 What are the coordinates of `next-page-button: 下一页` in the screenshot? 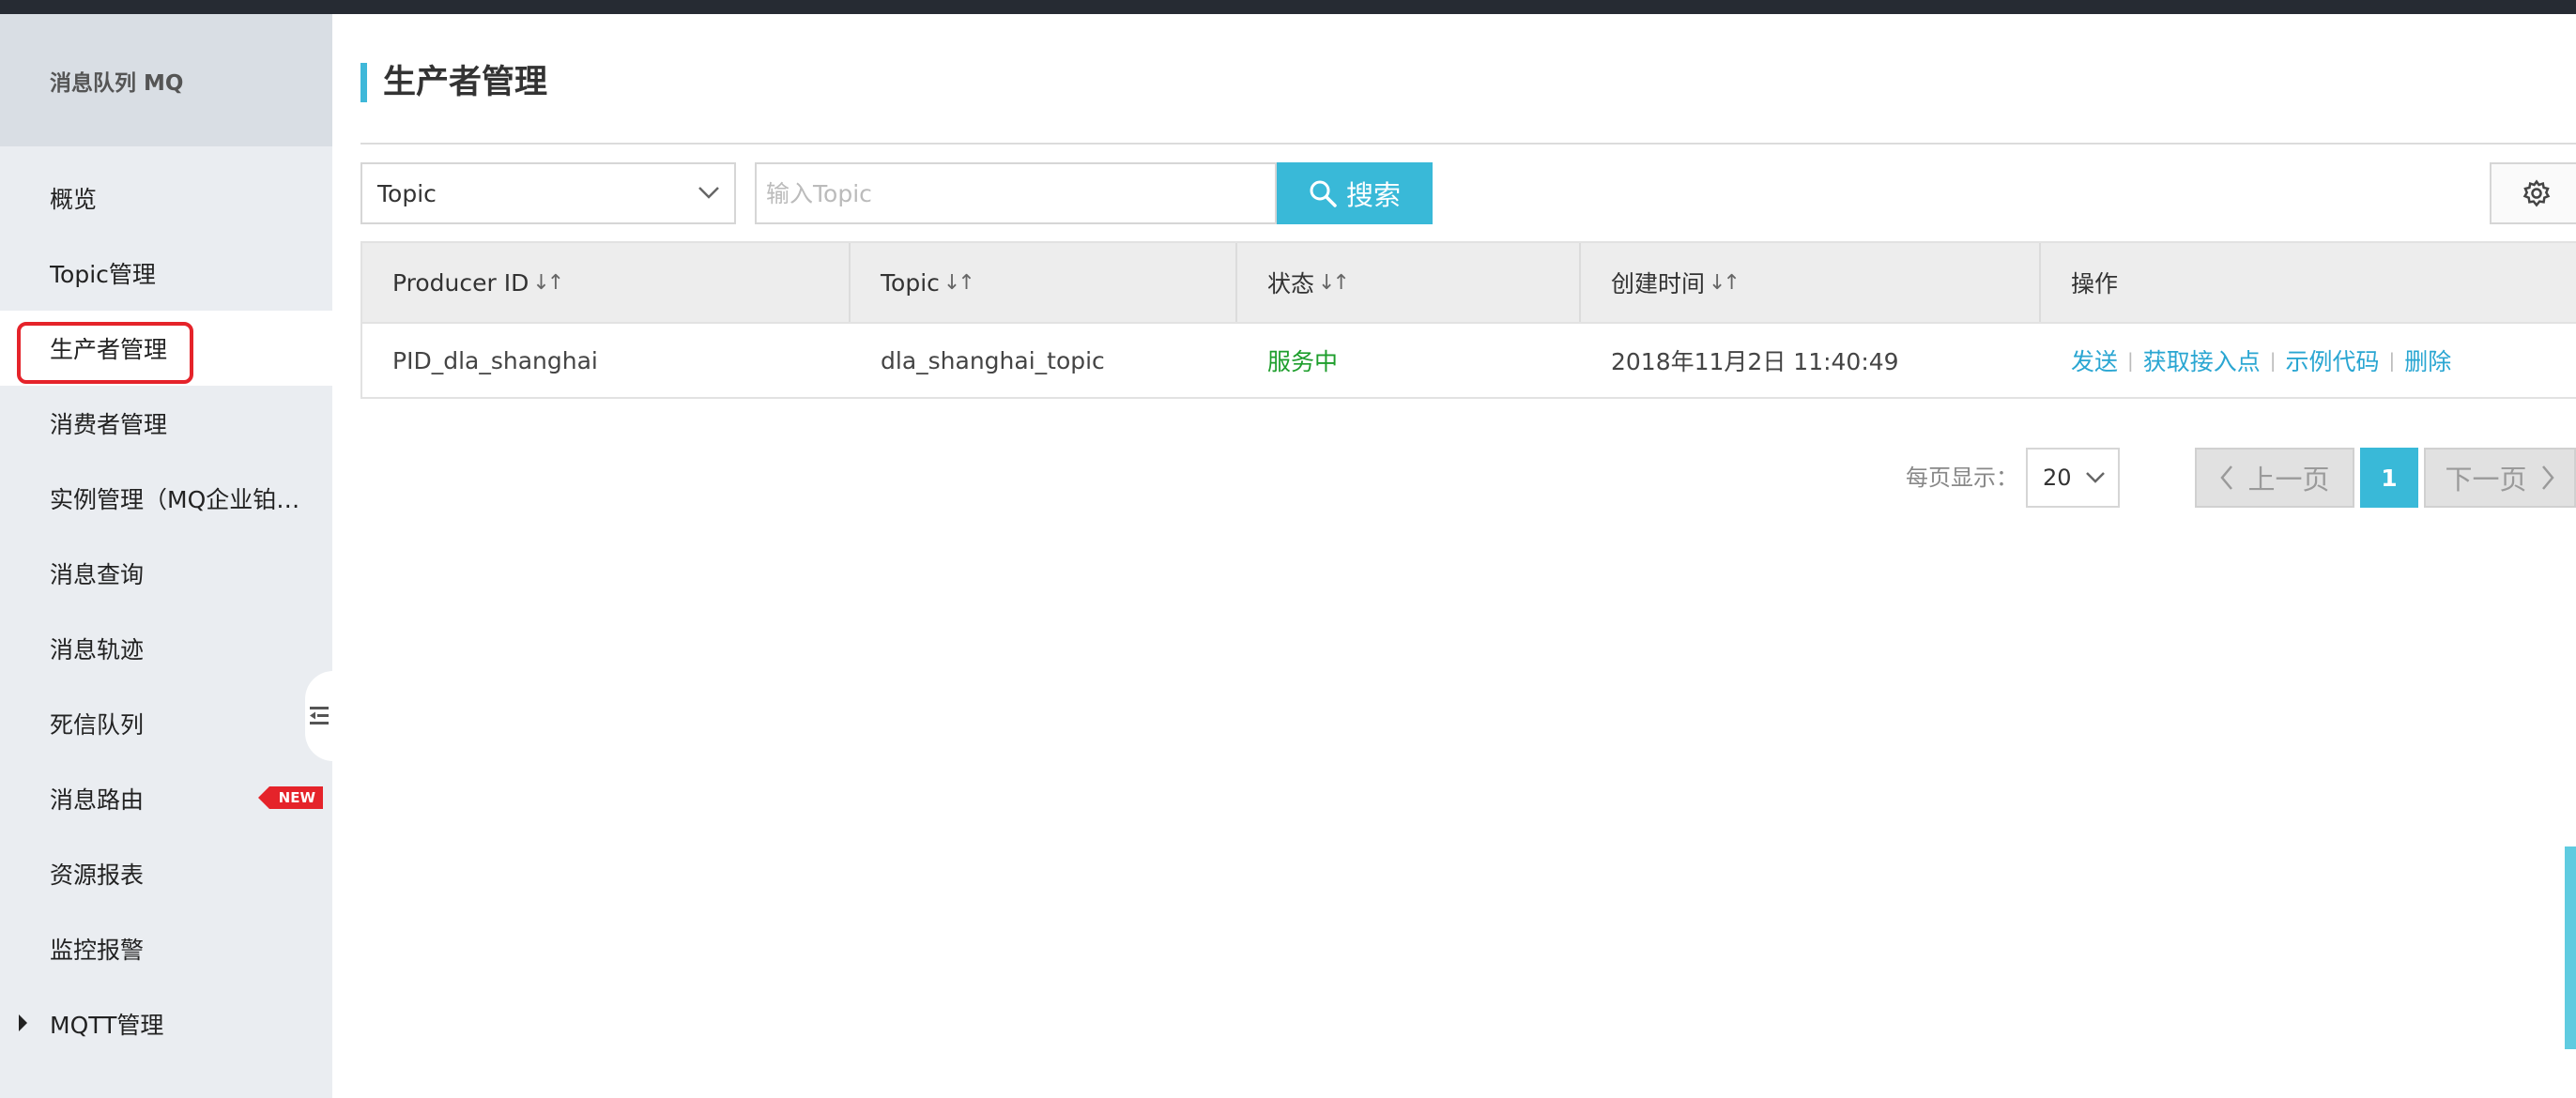 It's located at (2500, 478).